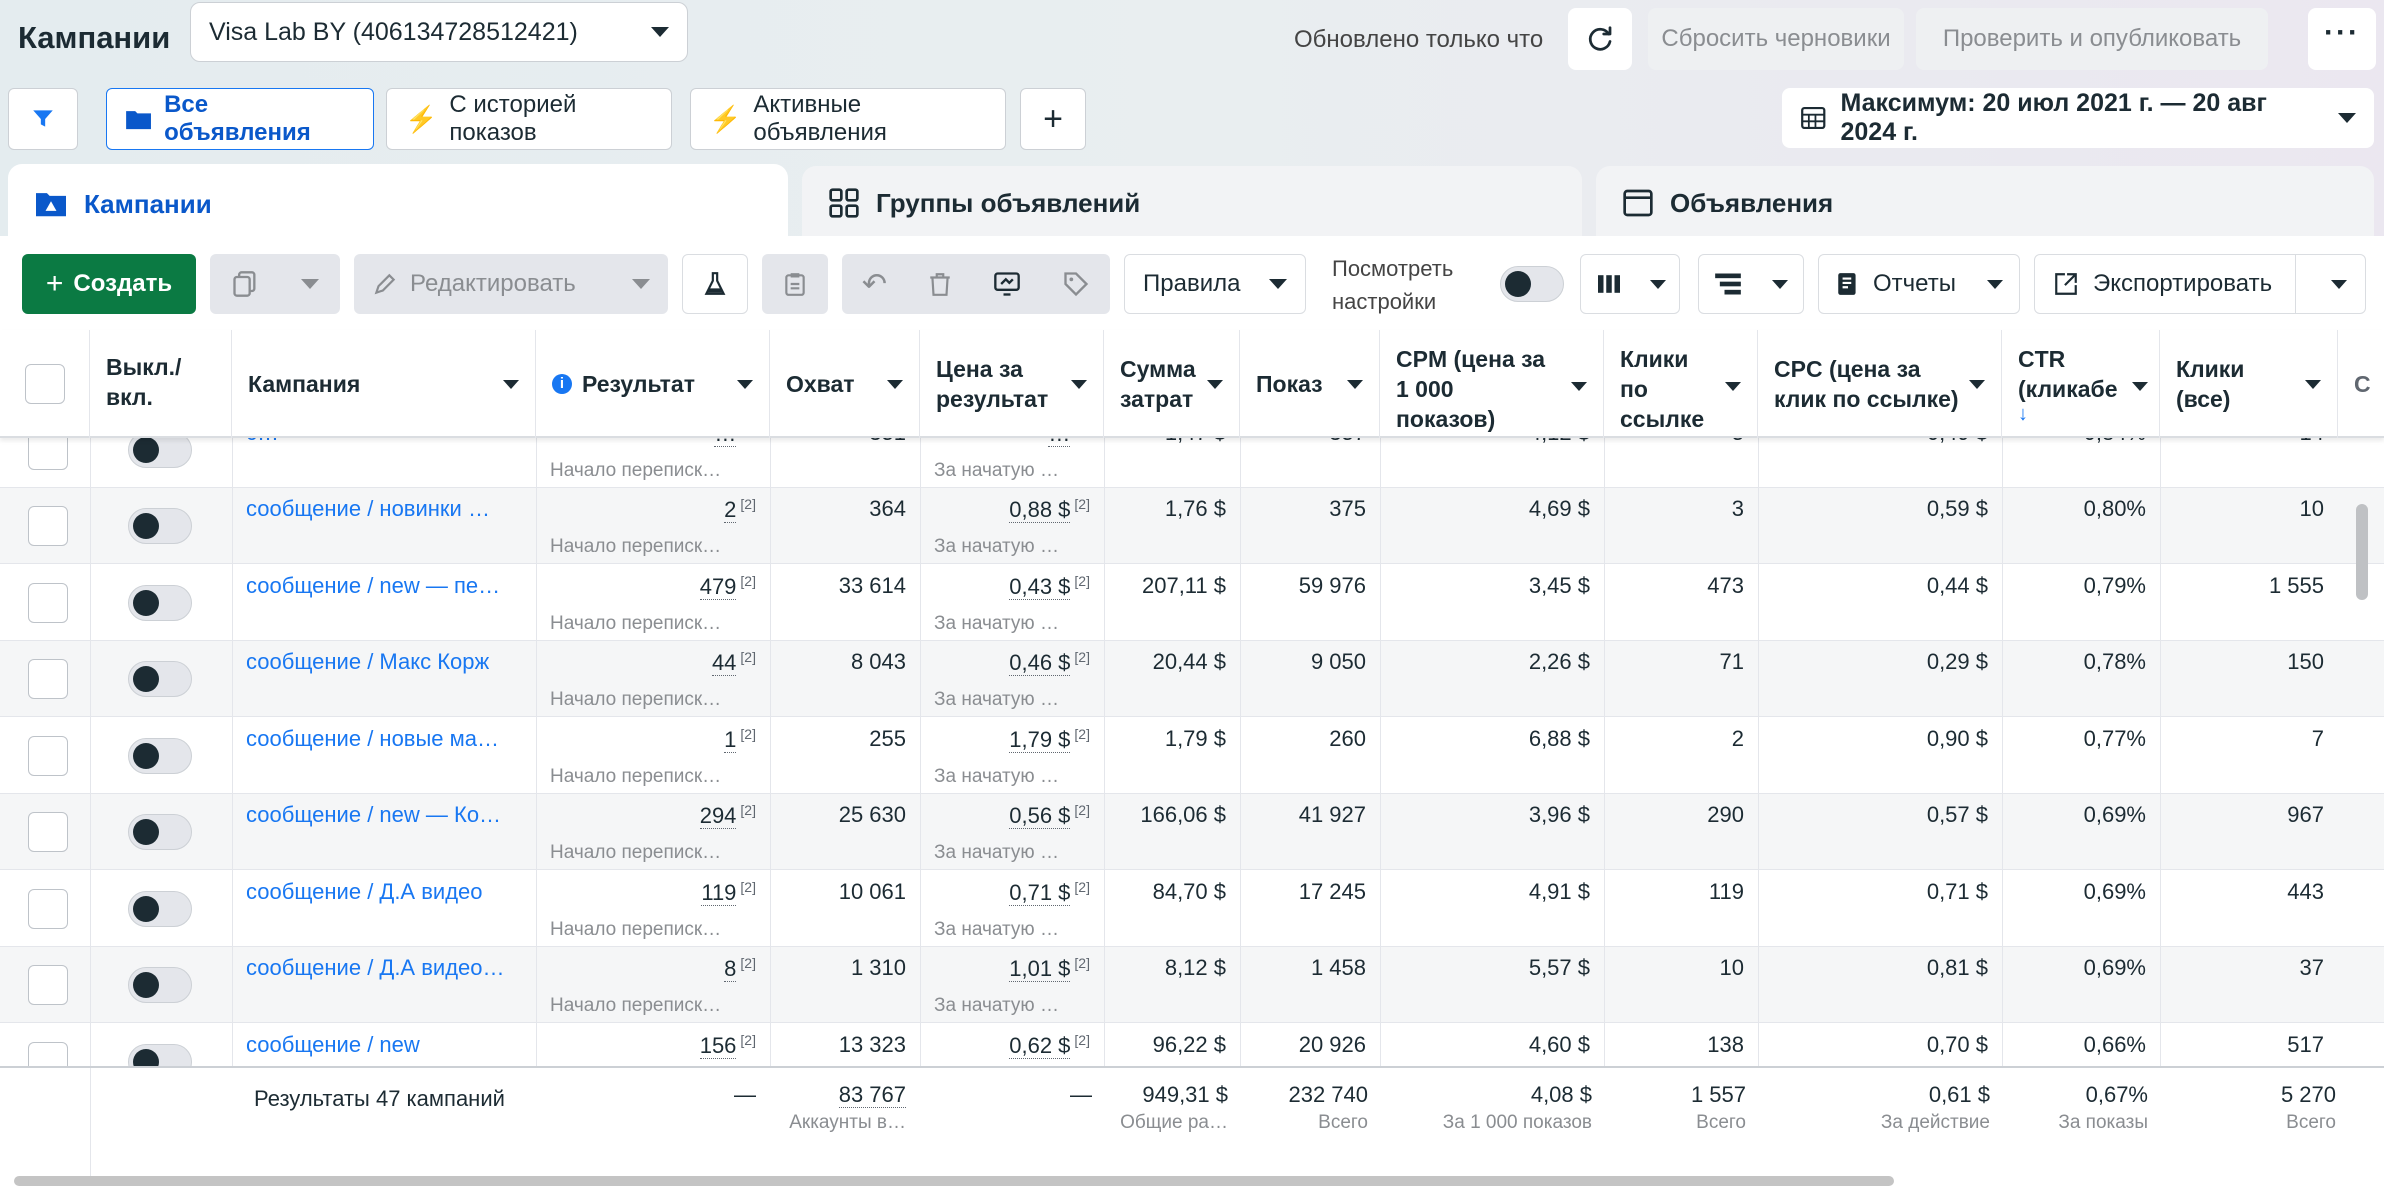 This screenshot has width=2384, height=1192. I want to click on move-icon, so click(1007, 284).